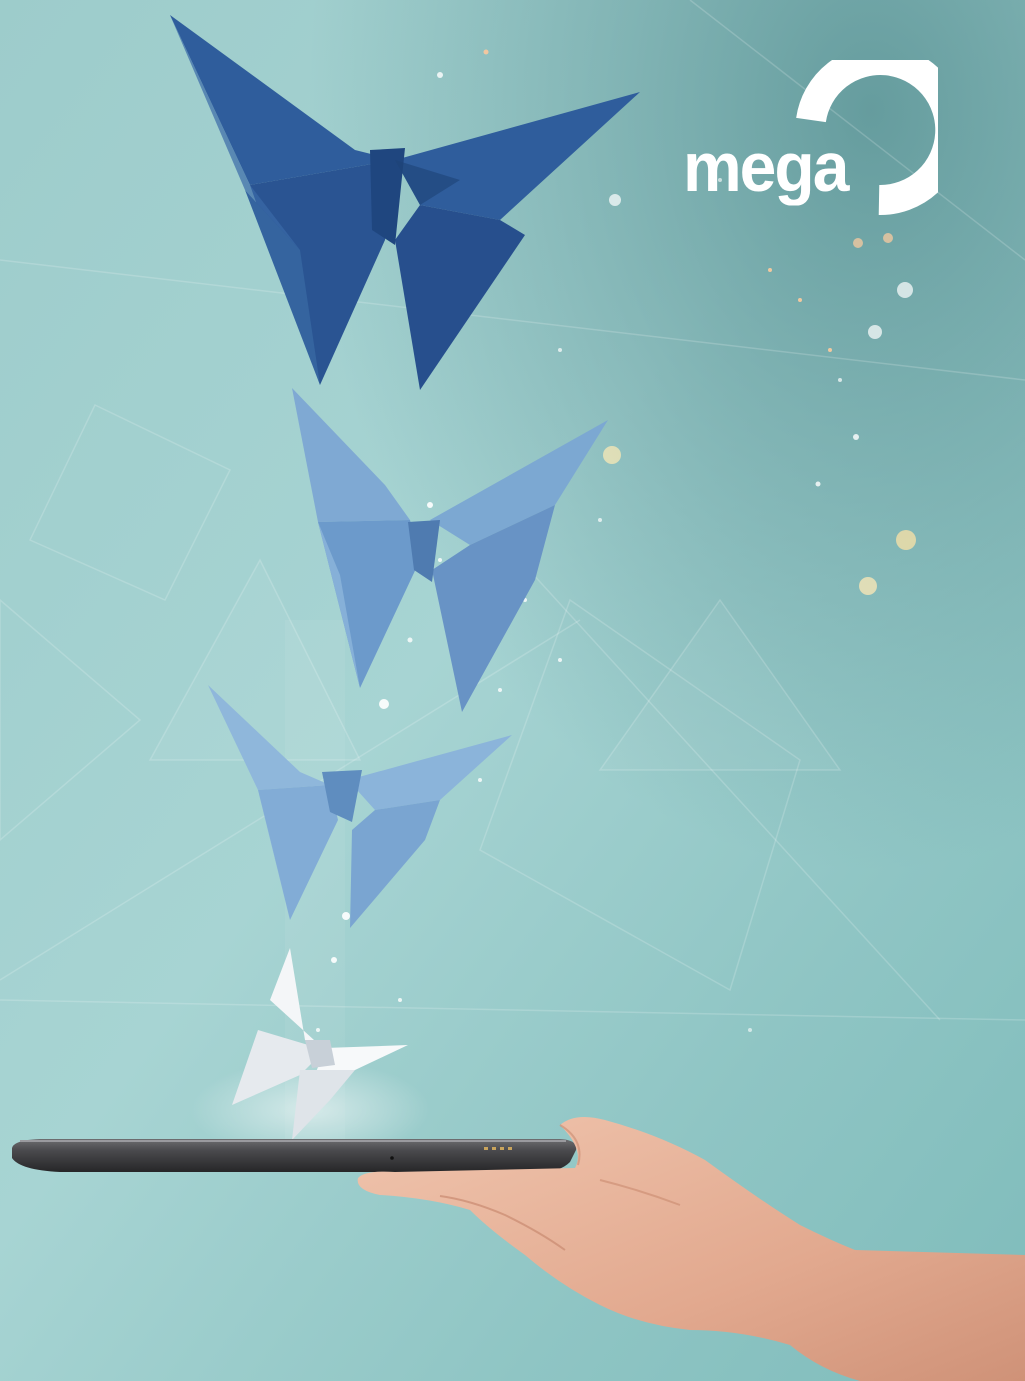 This screenshot has width=1025, height=1381. What do you see at coordinates (766, 166) in the screenshot?
I see `logo-wordmark: mega` at bounding box center [766, 166].